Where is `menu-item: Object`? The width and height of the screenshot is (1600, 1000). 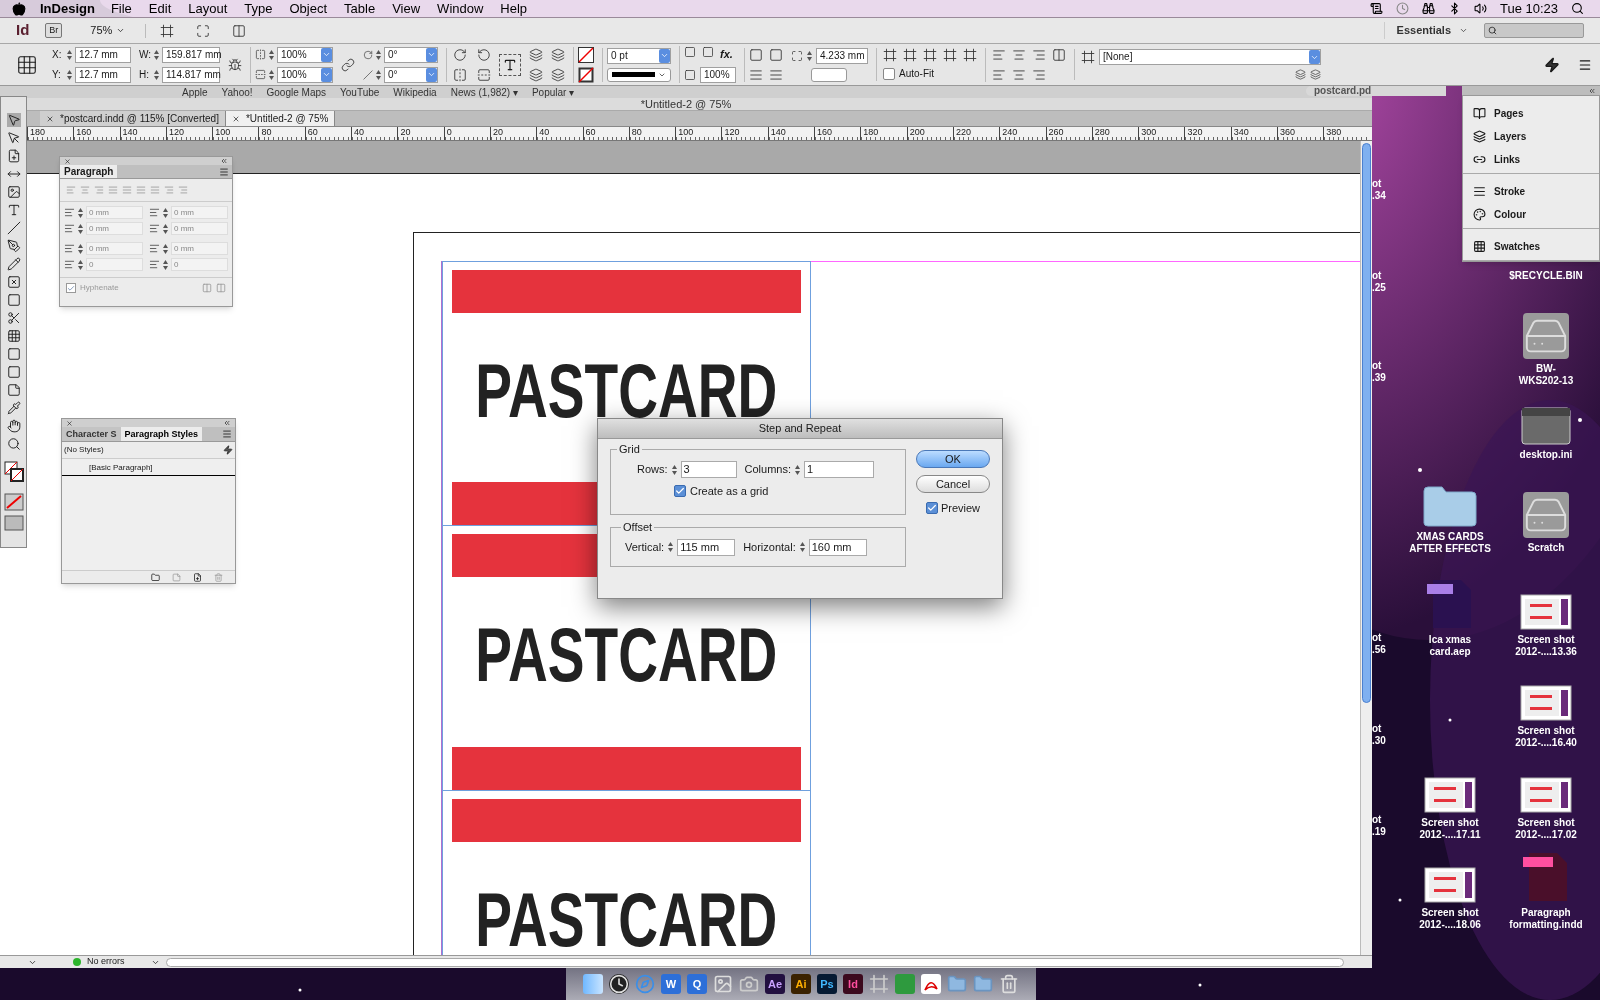 menu-item: Object is located at coordinates (308, 9).